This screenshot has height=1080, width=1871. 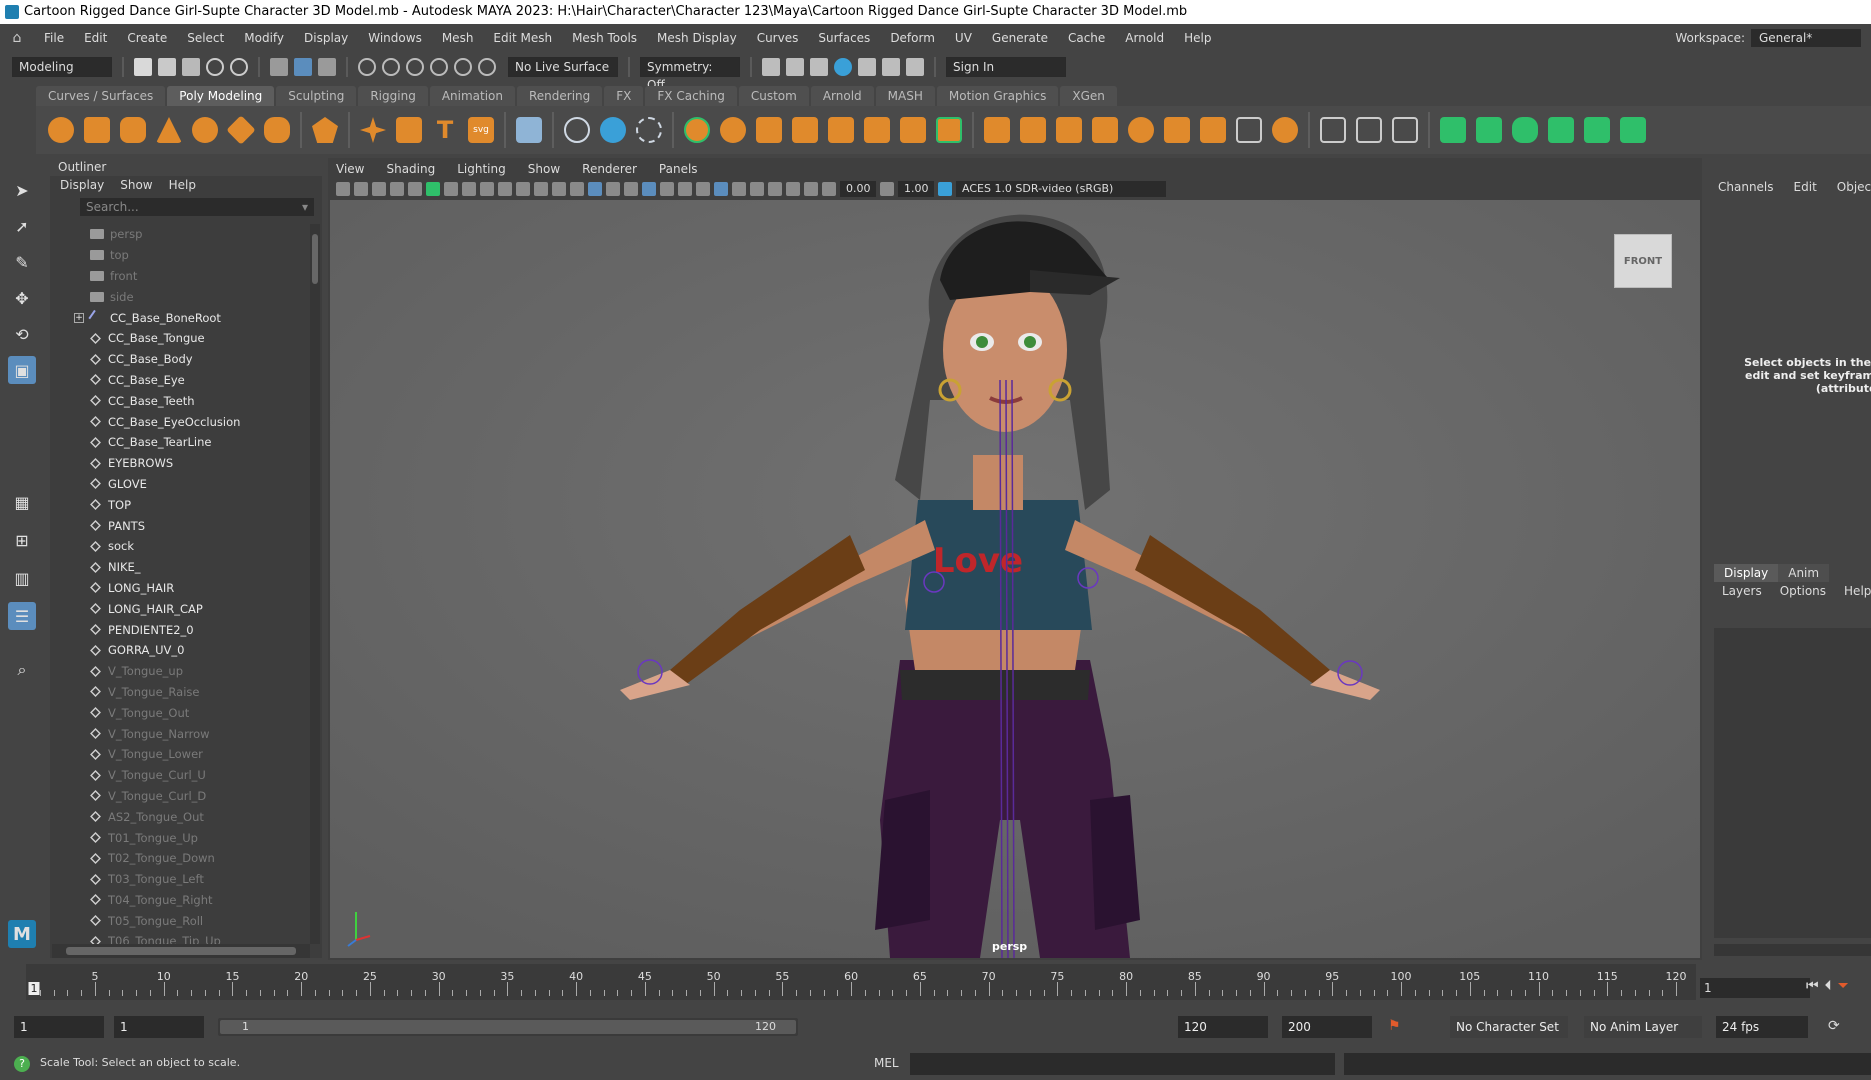 What do you see at coordinates (391, 67) in the screenshot?
I see `snap-curve-icon` at bounding box center [391, 67].